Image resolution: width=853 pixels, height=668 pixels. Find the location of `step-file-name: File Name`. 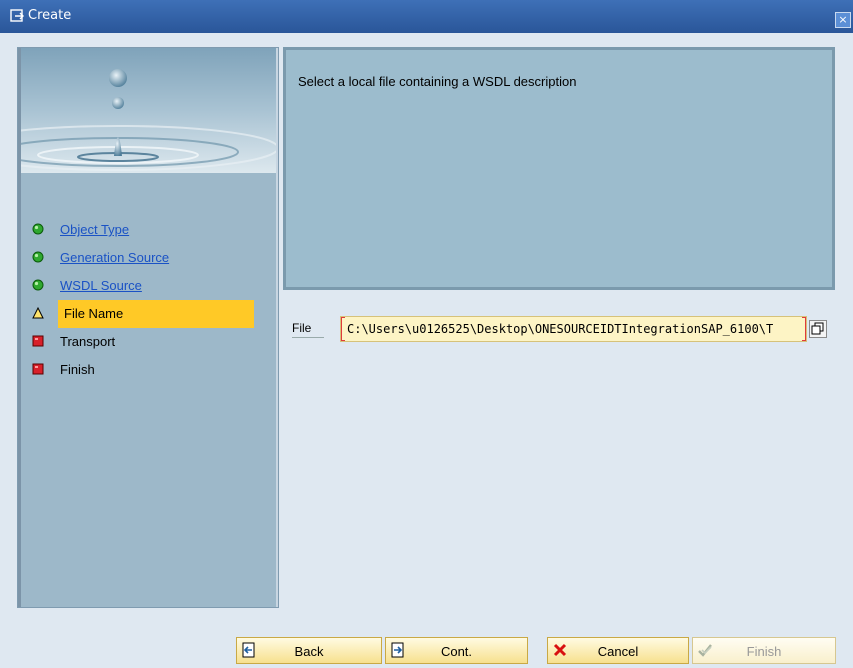

step-file-name: File Name is located at coordinates (148, 314).